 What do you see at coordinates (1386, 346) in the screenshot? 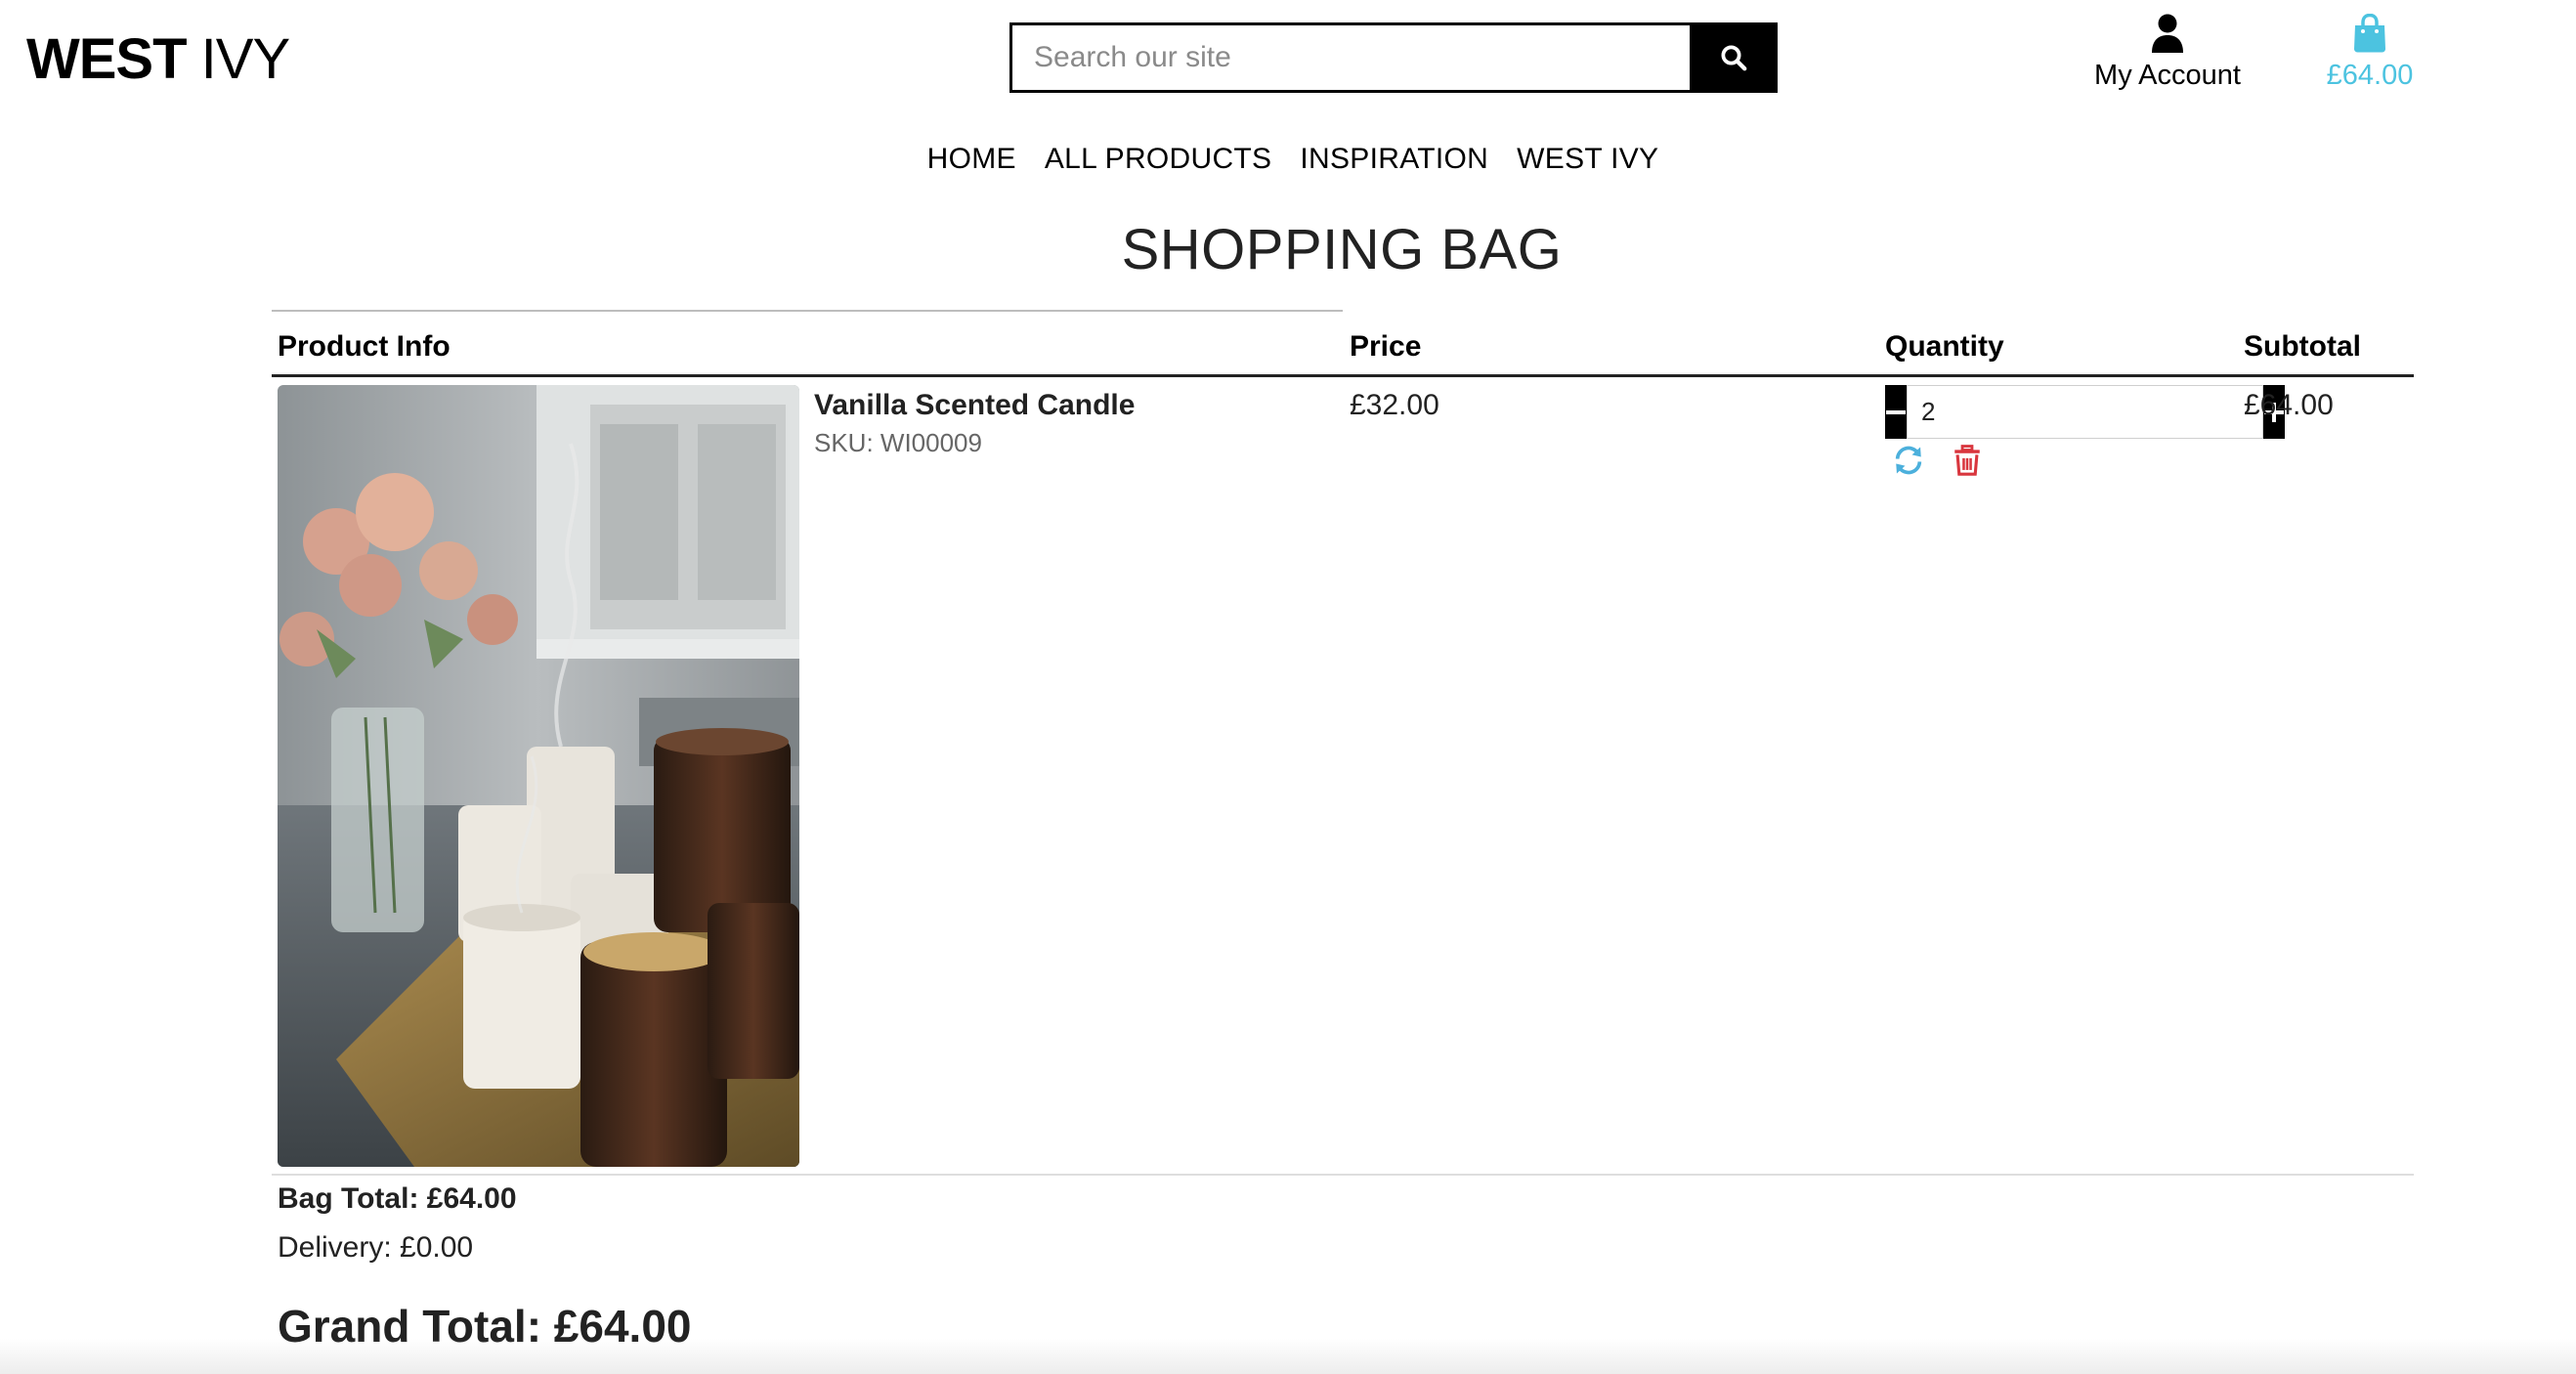
I see `header-price: Price` at bounding box center [1386, 346].